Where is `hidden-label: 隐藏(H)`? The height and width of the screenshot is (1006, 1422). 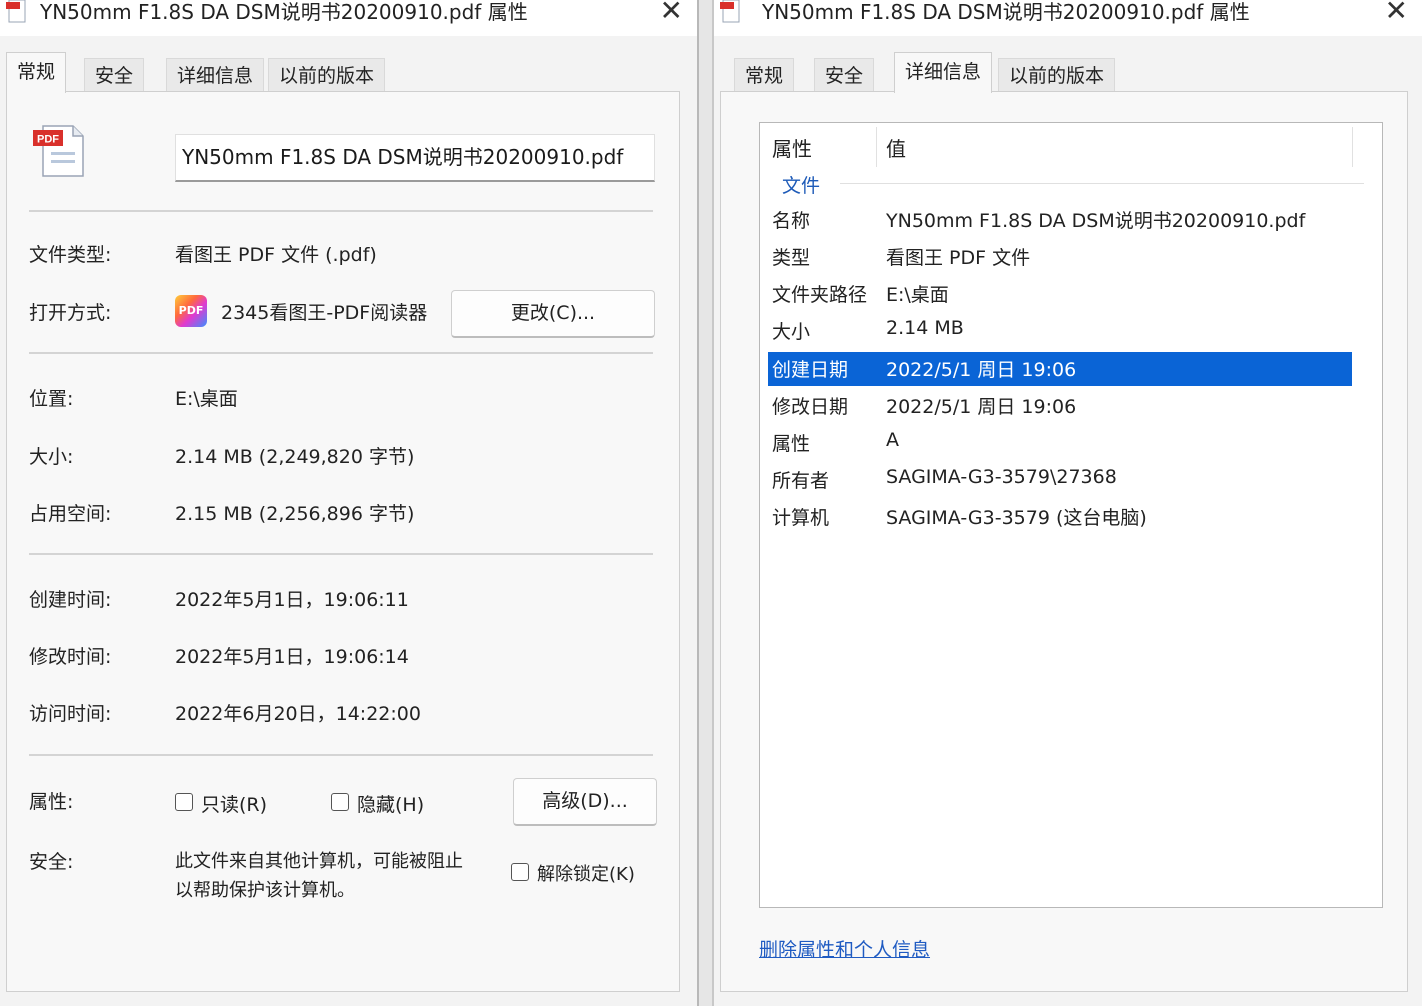
hidden-label: 隐藏(H) is located at coordinates (390, 803).